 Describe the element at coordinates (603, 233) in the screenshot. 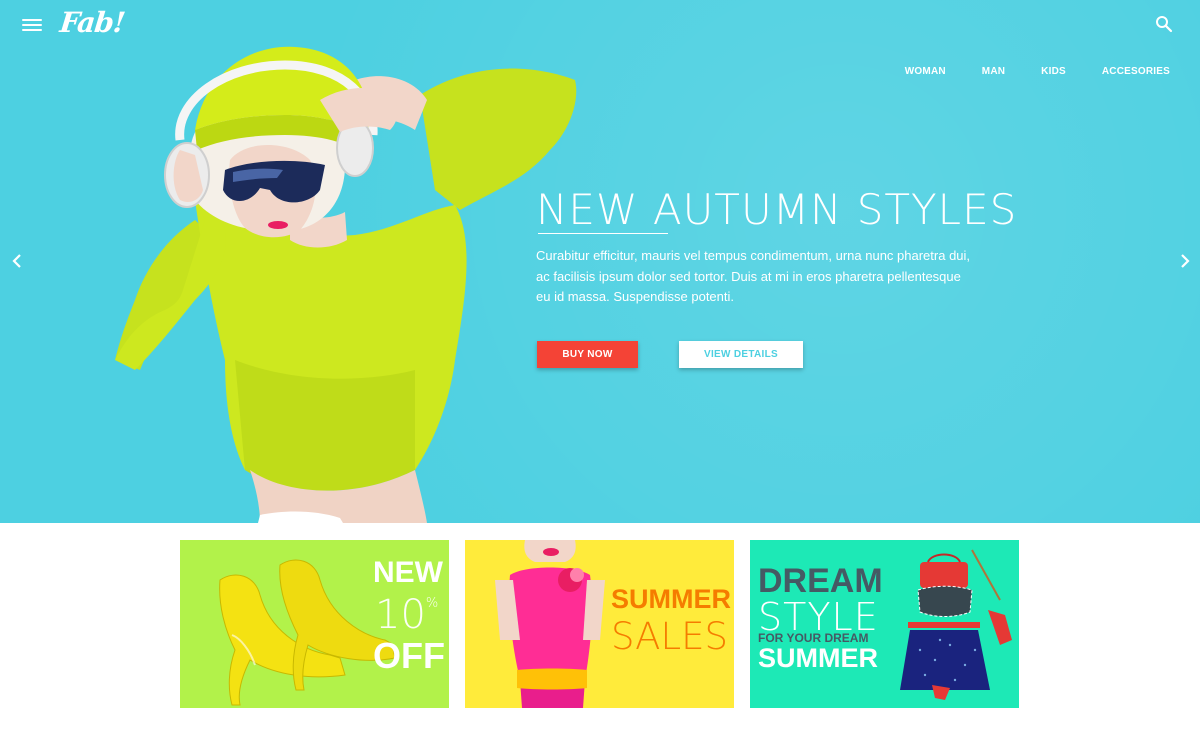

I see `hero-title-underline` at that location.